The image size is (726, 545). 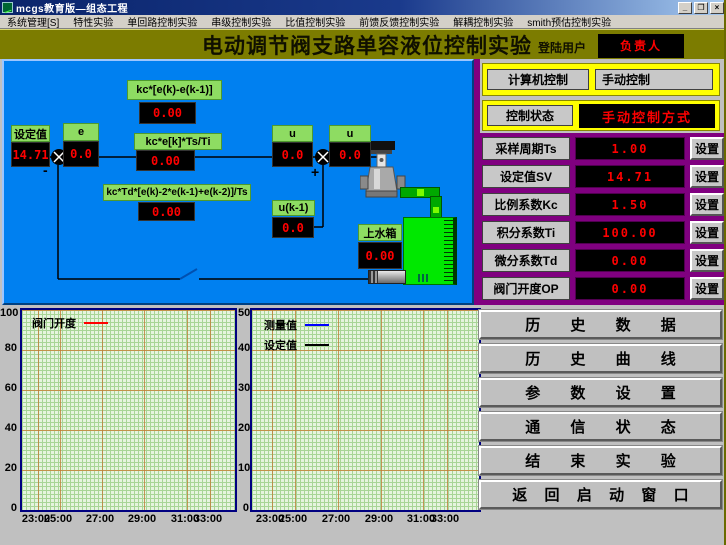 I want to click on nav-btn-char: 验, so click(x=668, y=461).